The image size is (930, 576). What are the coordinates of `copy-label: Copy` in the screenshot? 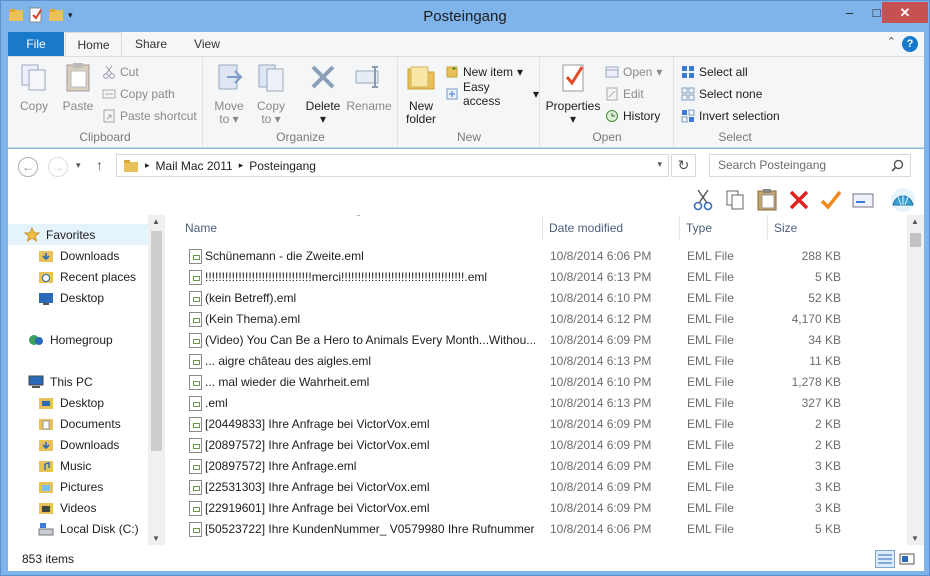 It's located at (33, 106).